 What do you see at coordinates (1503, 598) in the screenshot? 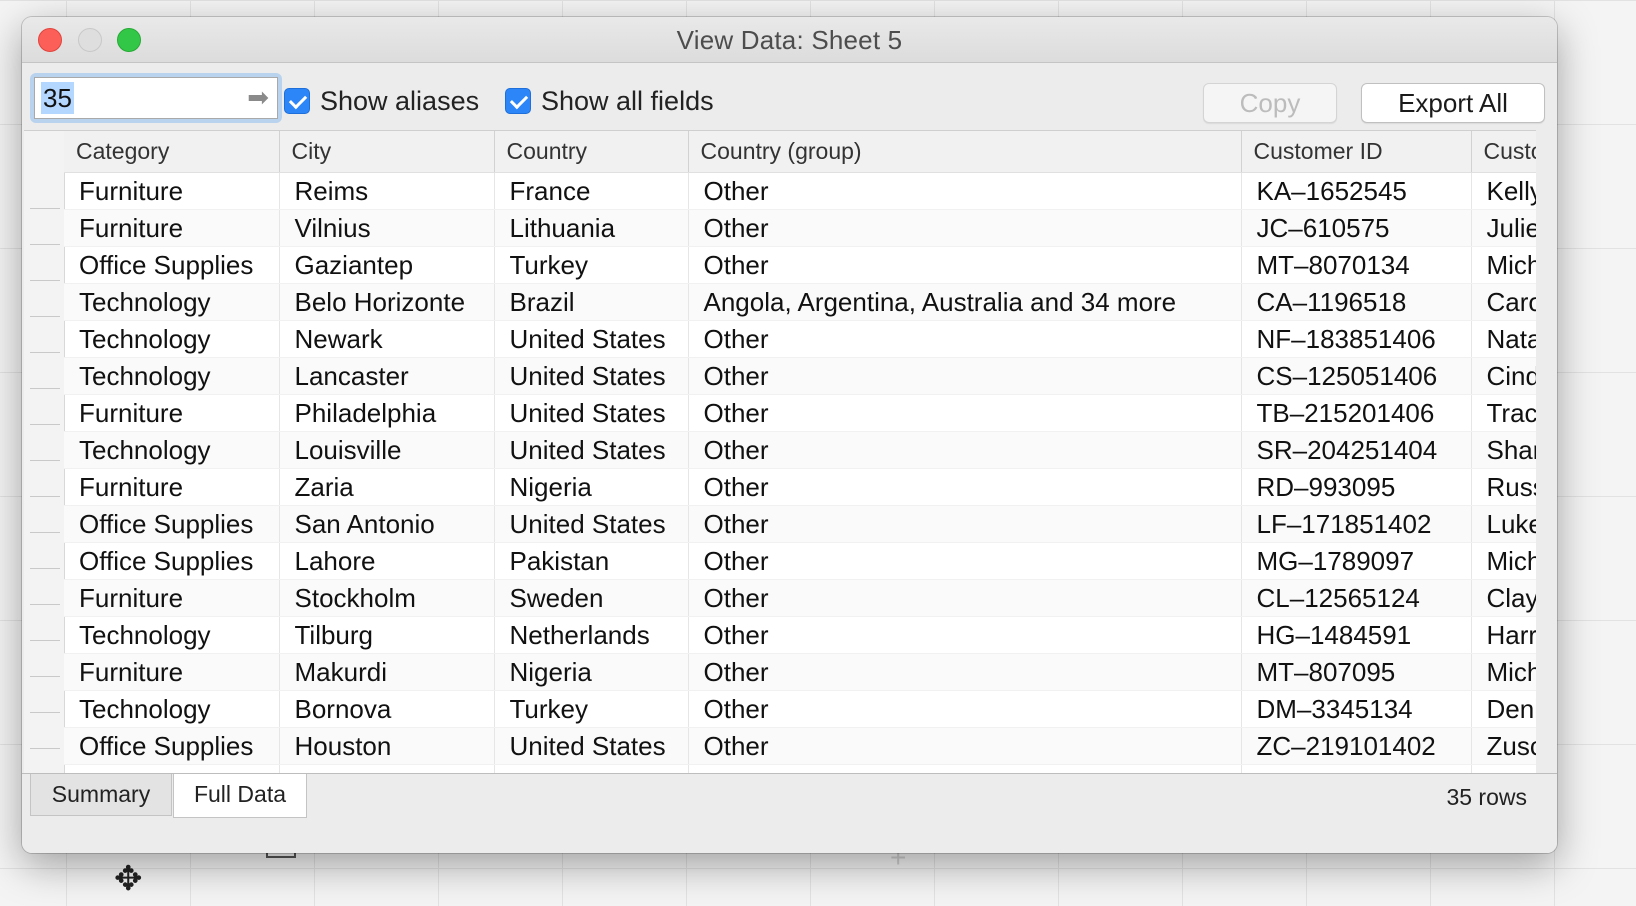
I see `table-cell: Clay` at bounding box center [1503, 598].